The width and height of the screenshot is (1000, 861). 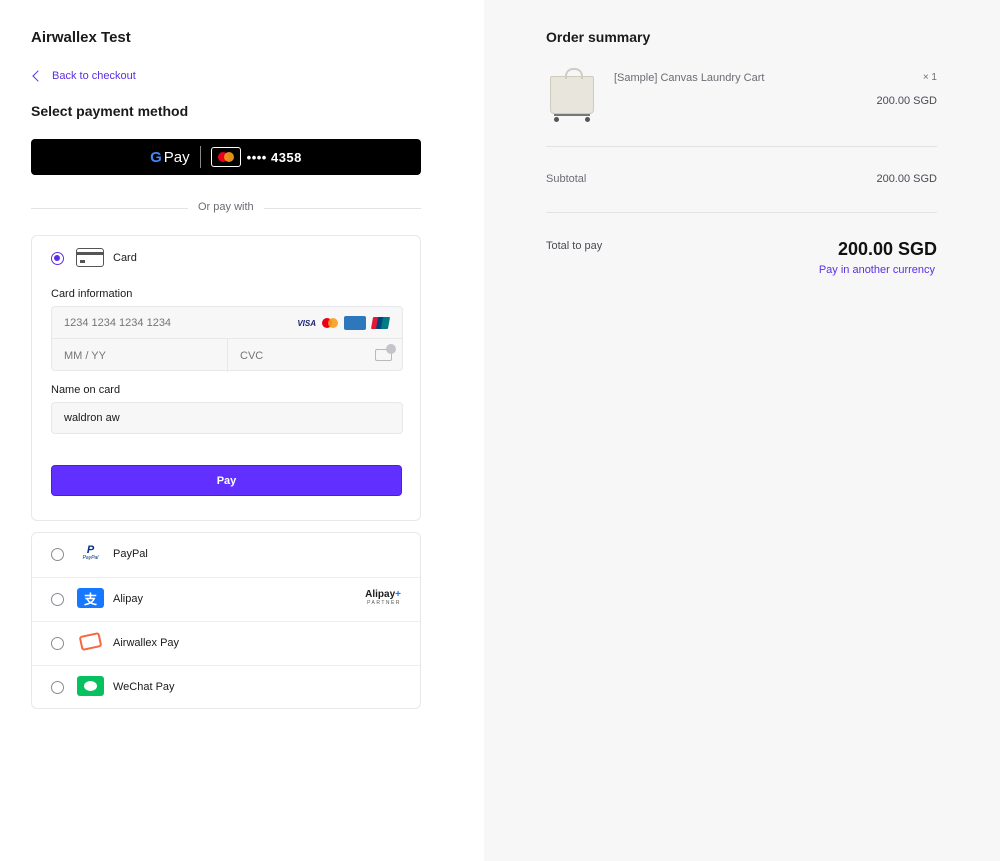 I want to click on expiry-field, so click(x=140, y=355).